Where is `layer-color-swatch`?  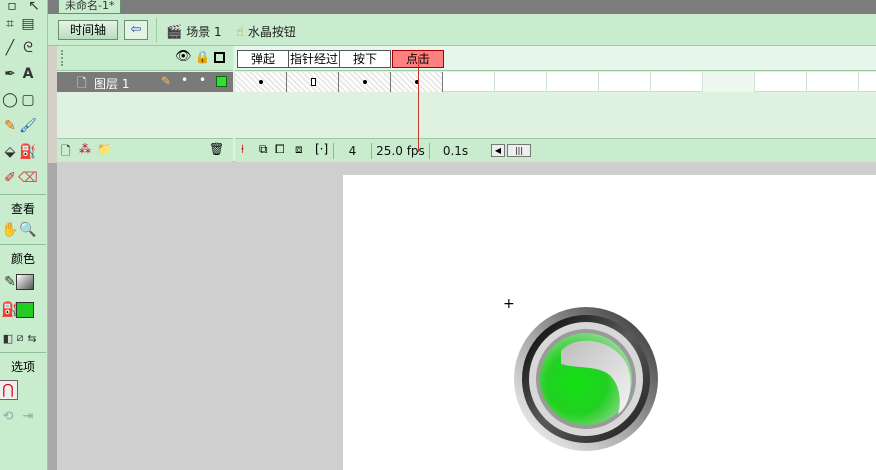
layer-color-swatch is located at coordinates (221, 81).